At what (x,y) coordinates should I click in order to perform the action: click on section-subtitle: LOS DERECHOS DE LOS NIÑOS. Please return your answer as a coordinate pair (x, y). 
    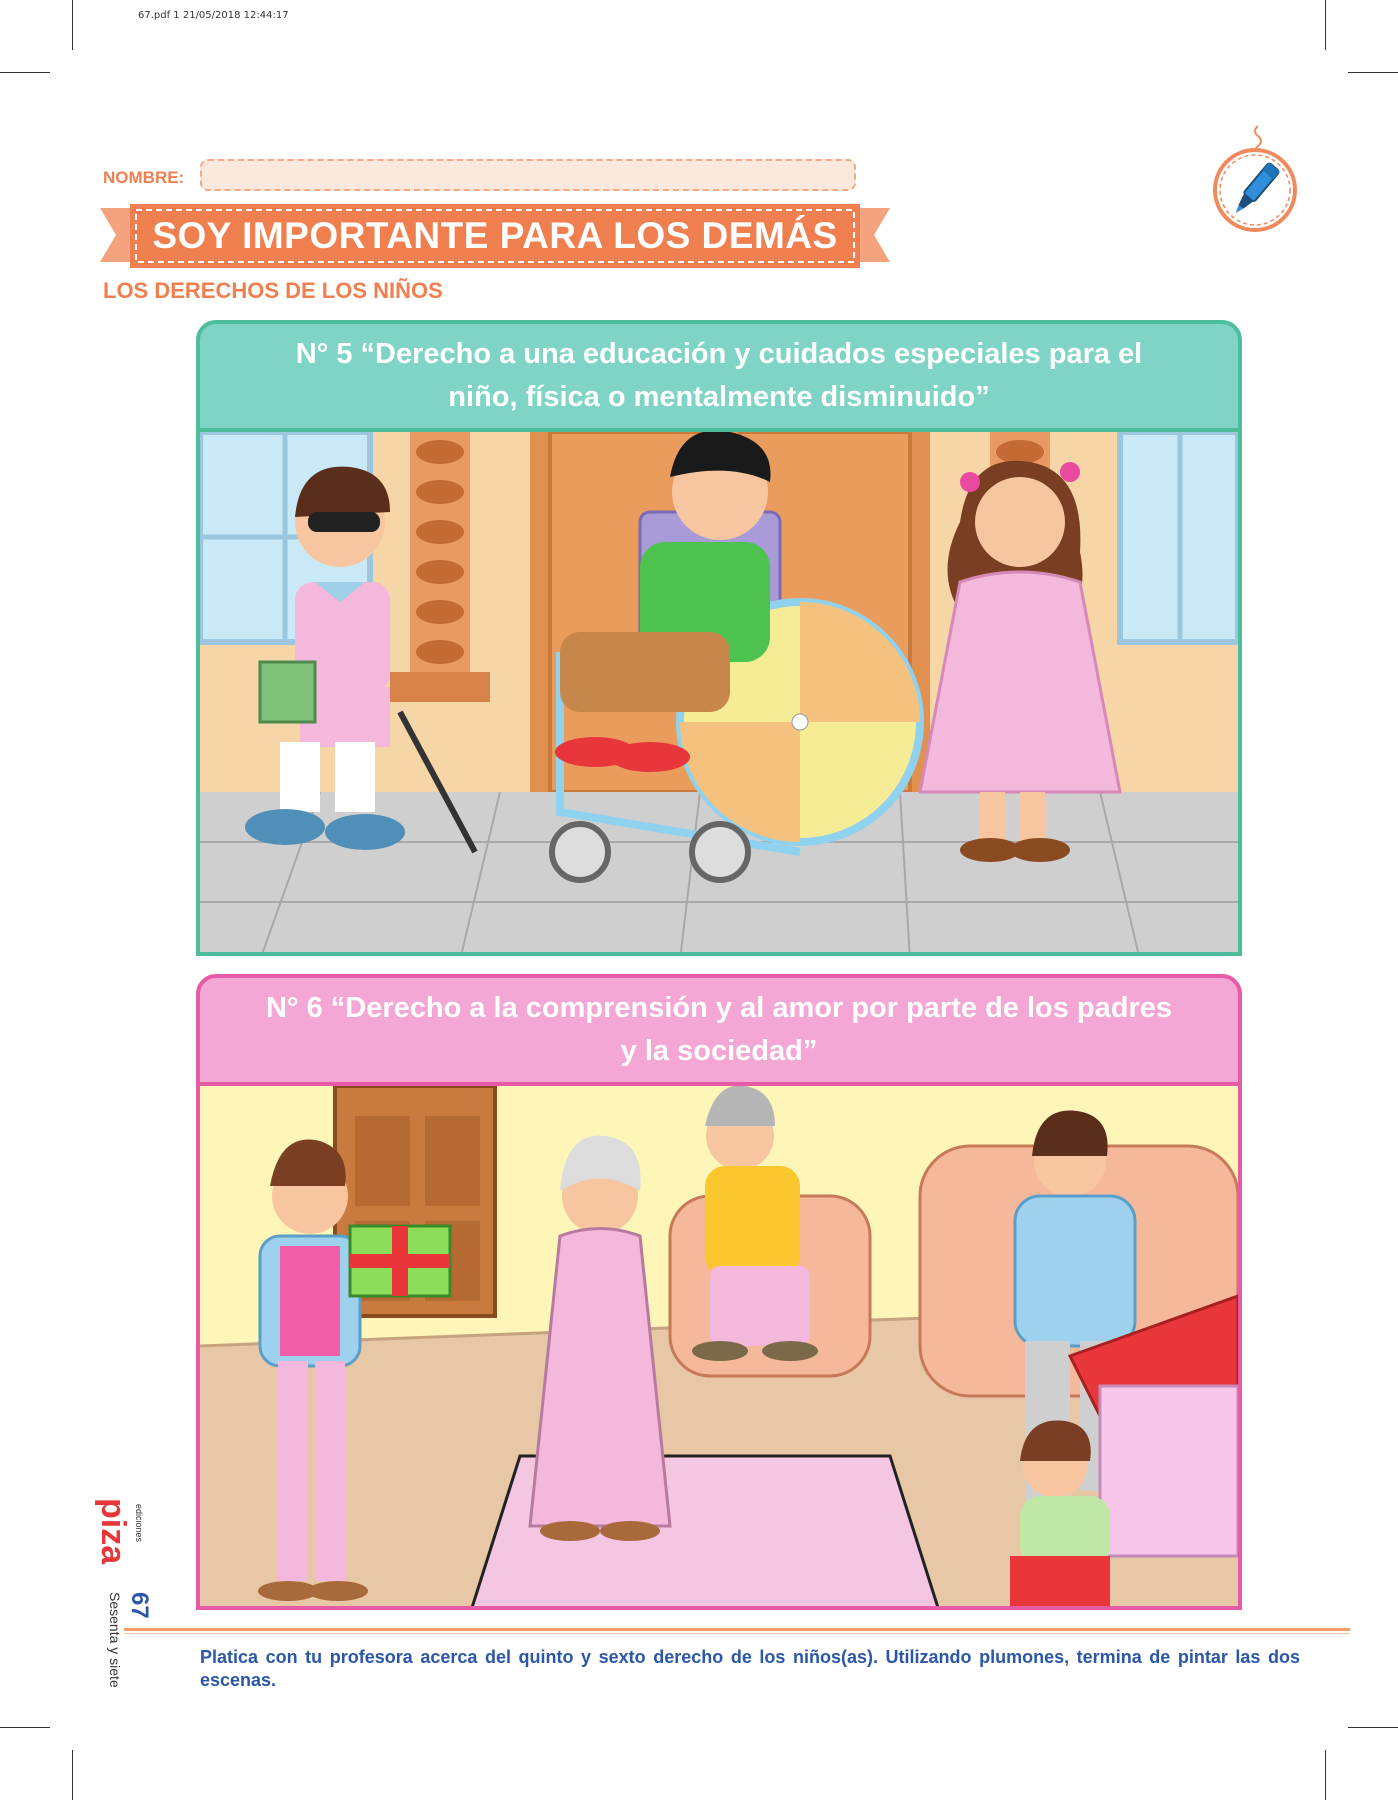
    Looking at the image, I should click on (273, 290).